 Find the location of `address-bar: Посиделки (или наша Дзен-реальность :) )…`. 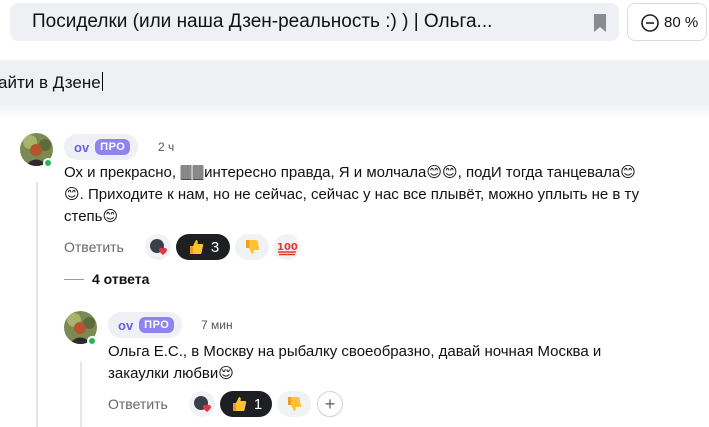

address-bar: Посиделки (или наша Дзен-реальность :) )… is located at coordinates (314, 22).